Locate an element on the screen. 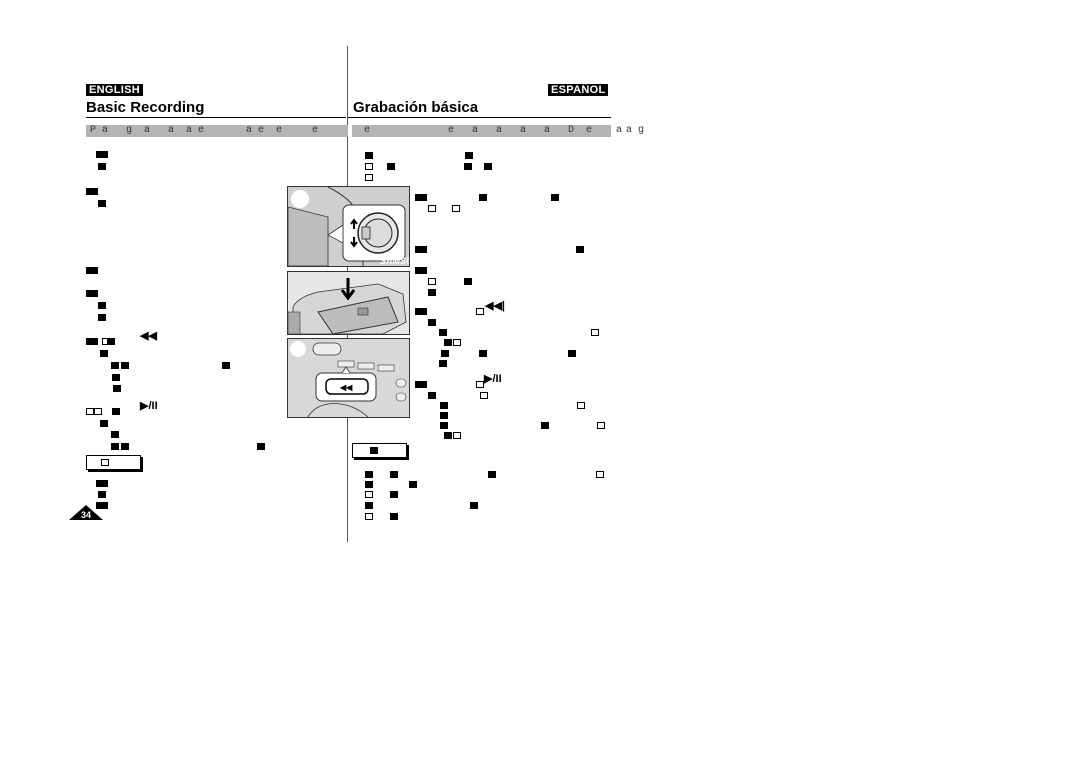 This screenshot has width=1080, height=763. mode-dial-illustration: SAMSU is located at coordinates (348, 226).